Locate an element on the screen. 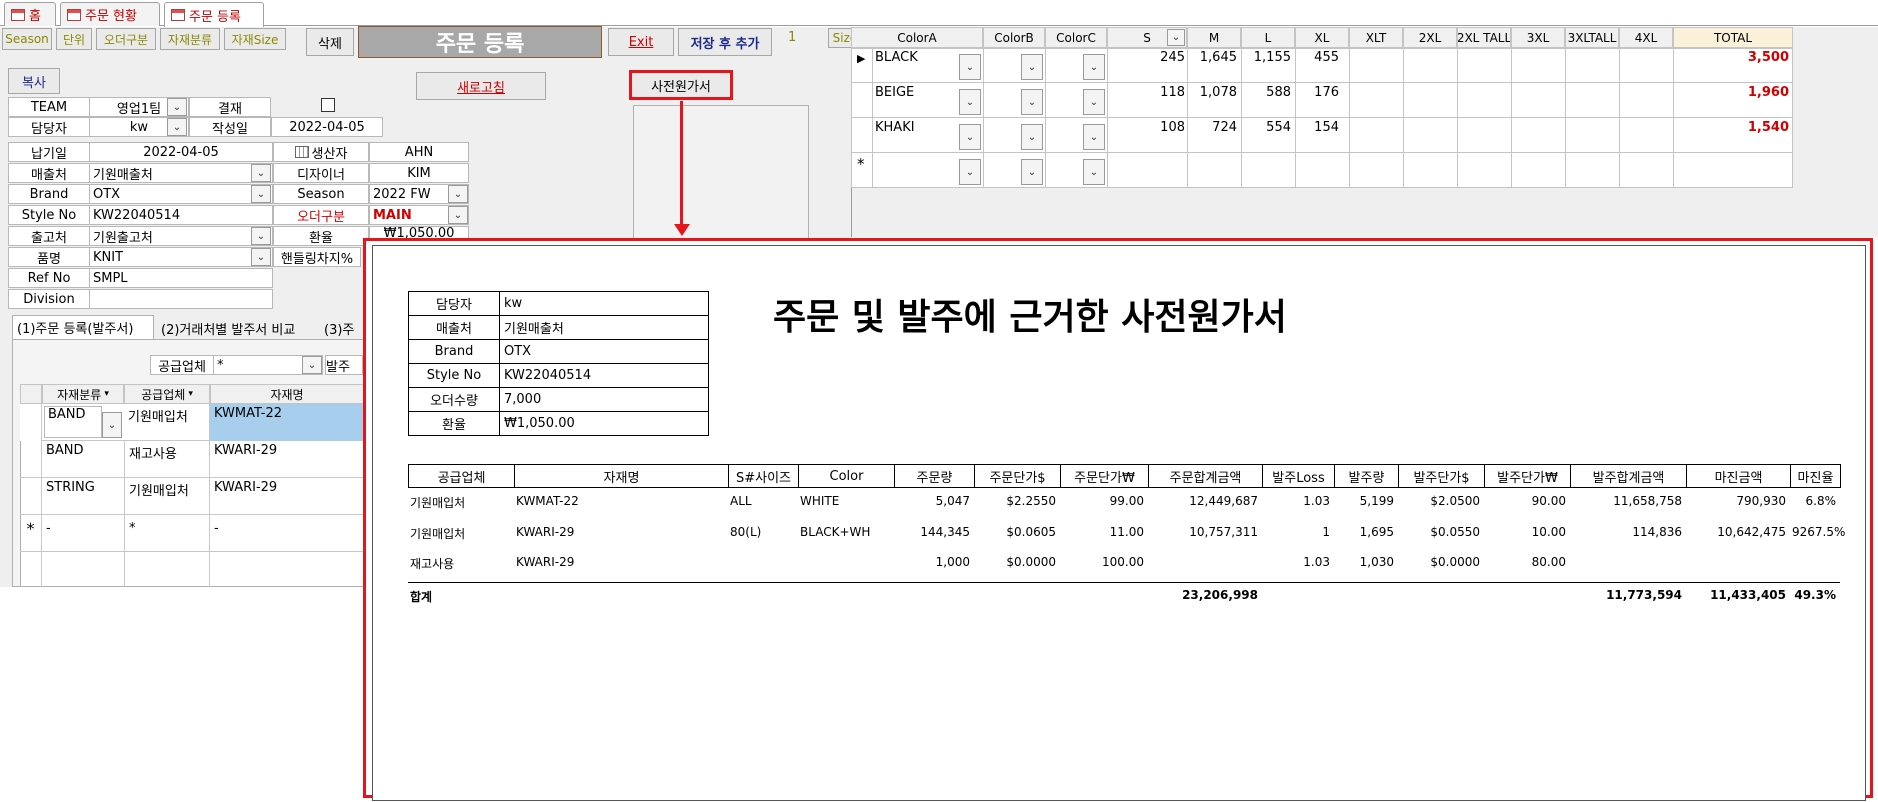 The image size is (1878, 802). colorc-header: ColorC is located at coordinates (1076, 37).